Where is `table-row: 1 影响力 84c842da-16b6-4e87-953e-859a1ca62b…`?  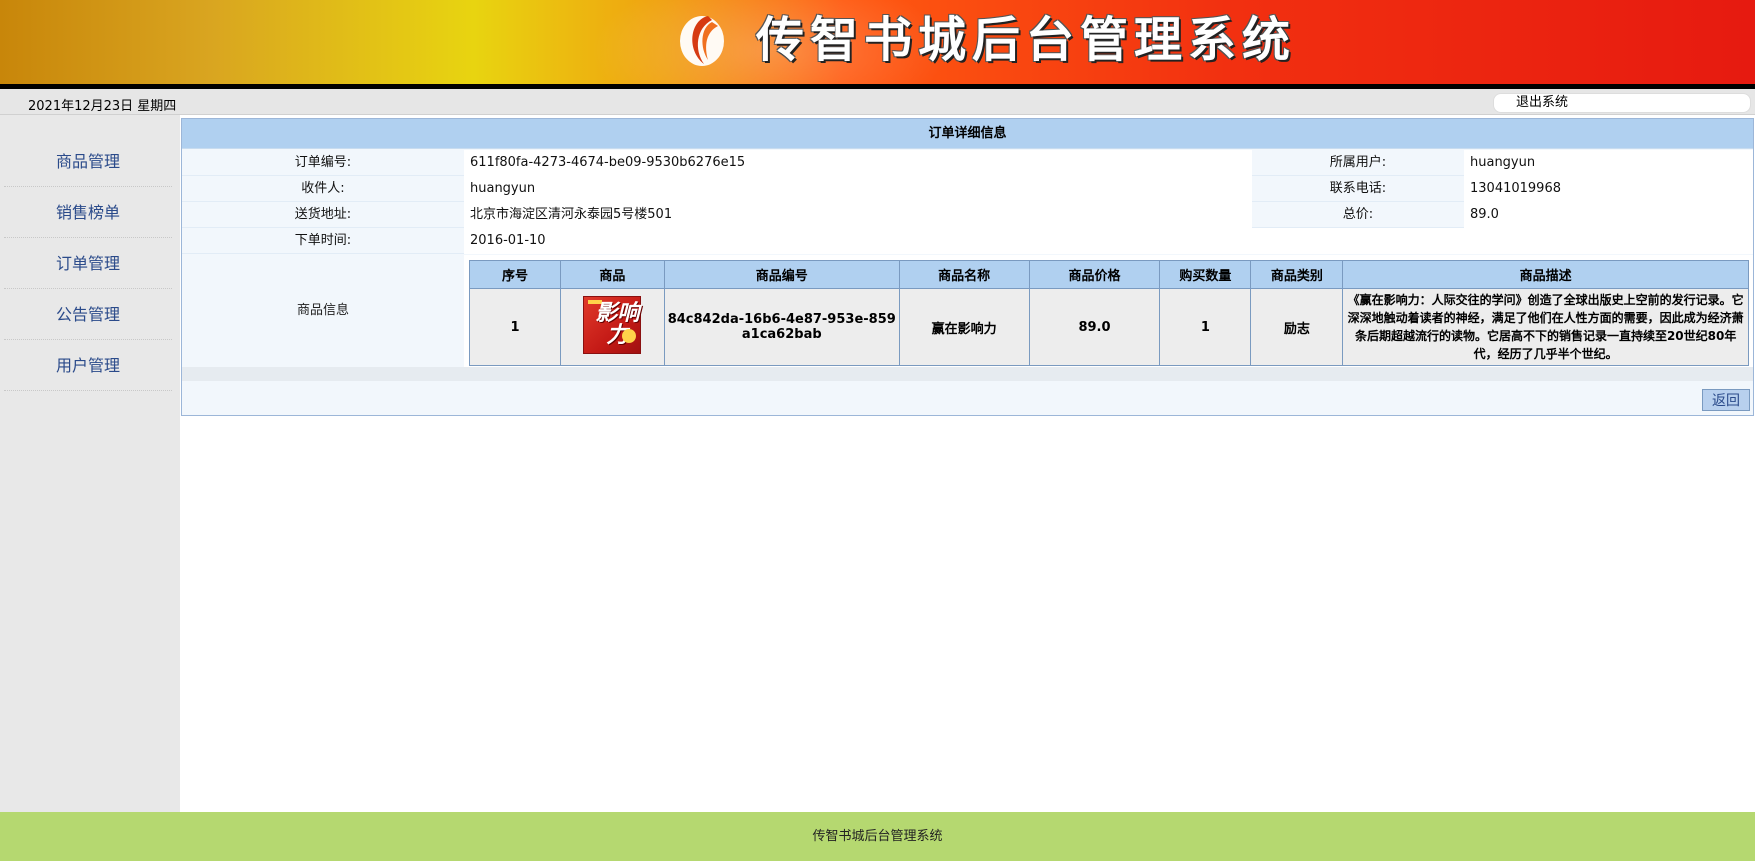
table-row: 1 影响力 84c842da-16b6-4e87-953e-859a1ca62b… is located at coordinates (1109, 327).